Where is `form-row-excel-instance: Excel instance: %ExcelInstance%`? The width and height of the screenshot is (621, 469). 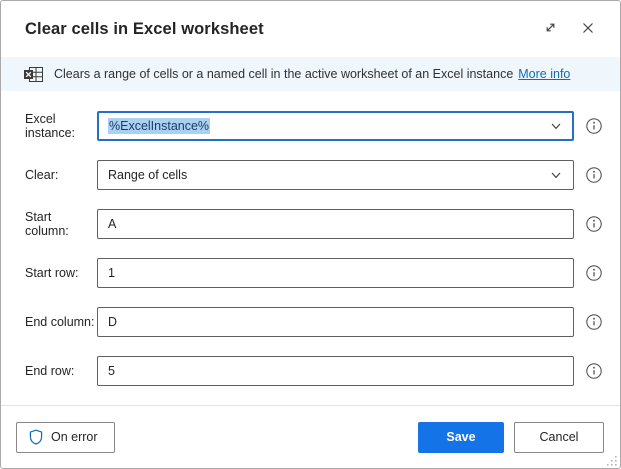 form-row-excel-instance: Excel instance: %ExcelInstance% is located at coordinates (310, 126).